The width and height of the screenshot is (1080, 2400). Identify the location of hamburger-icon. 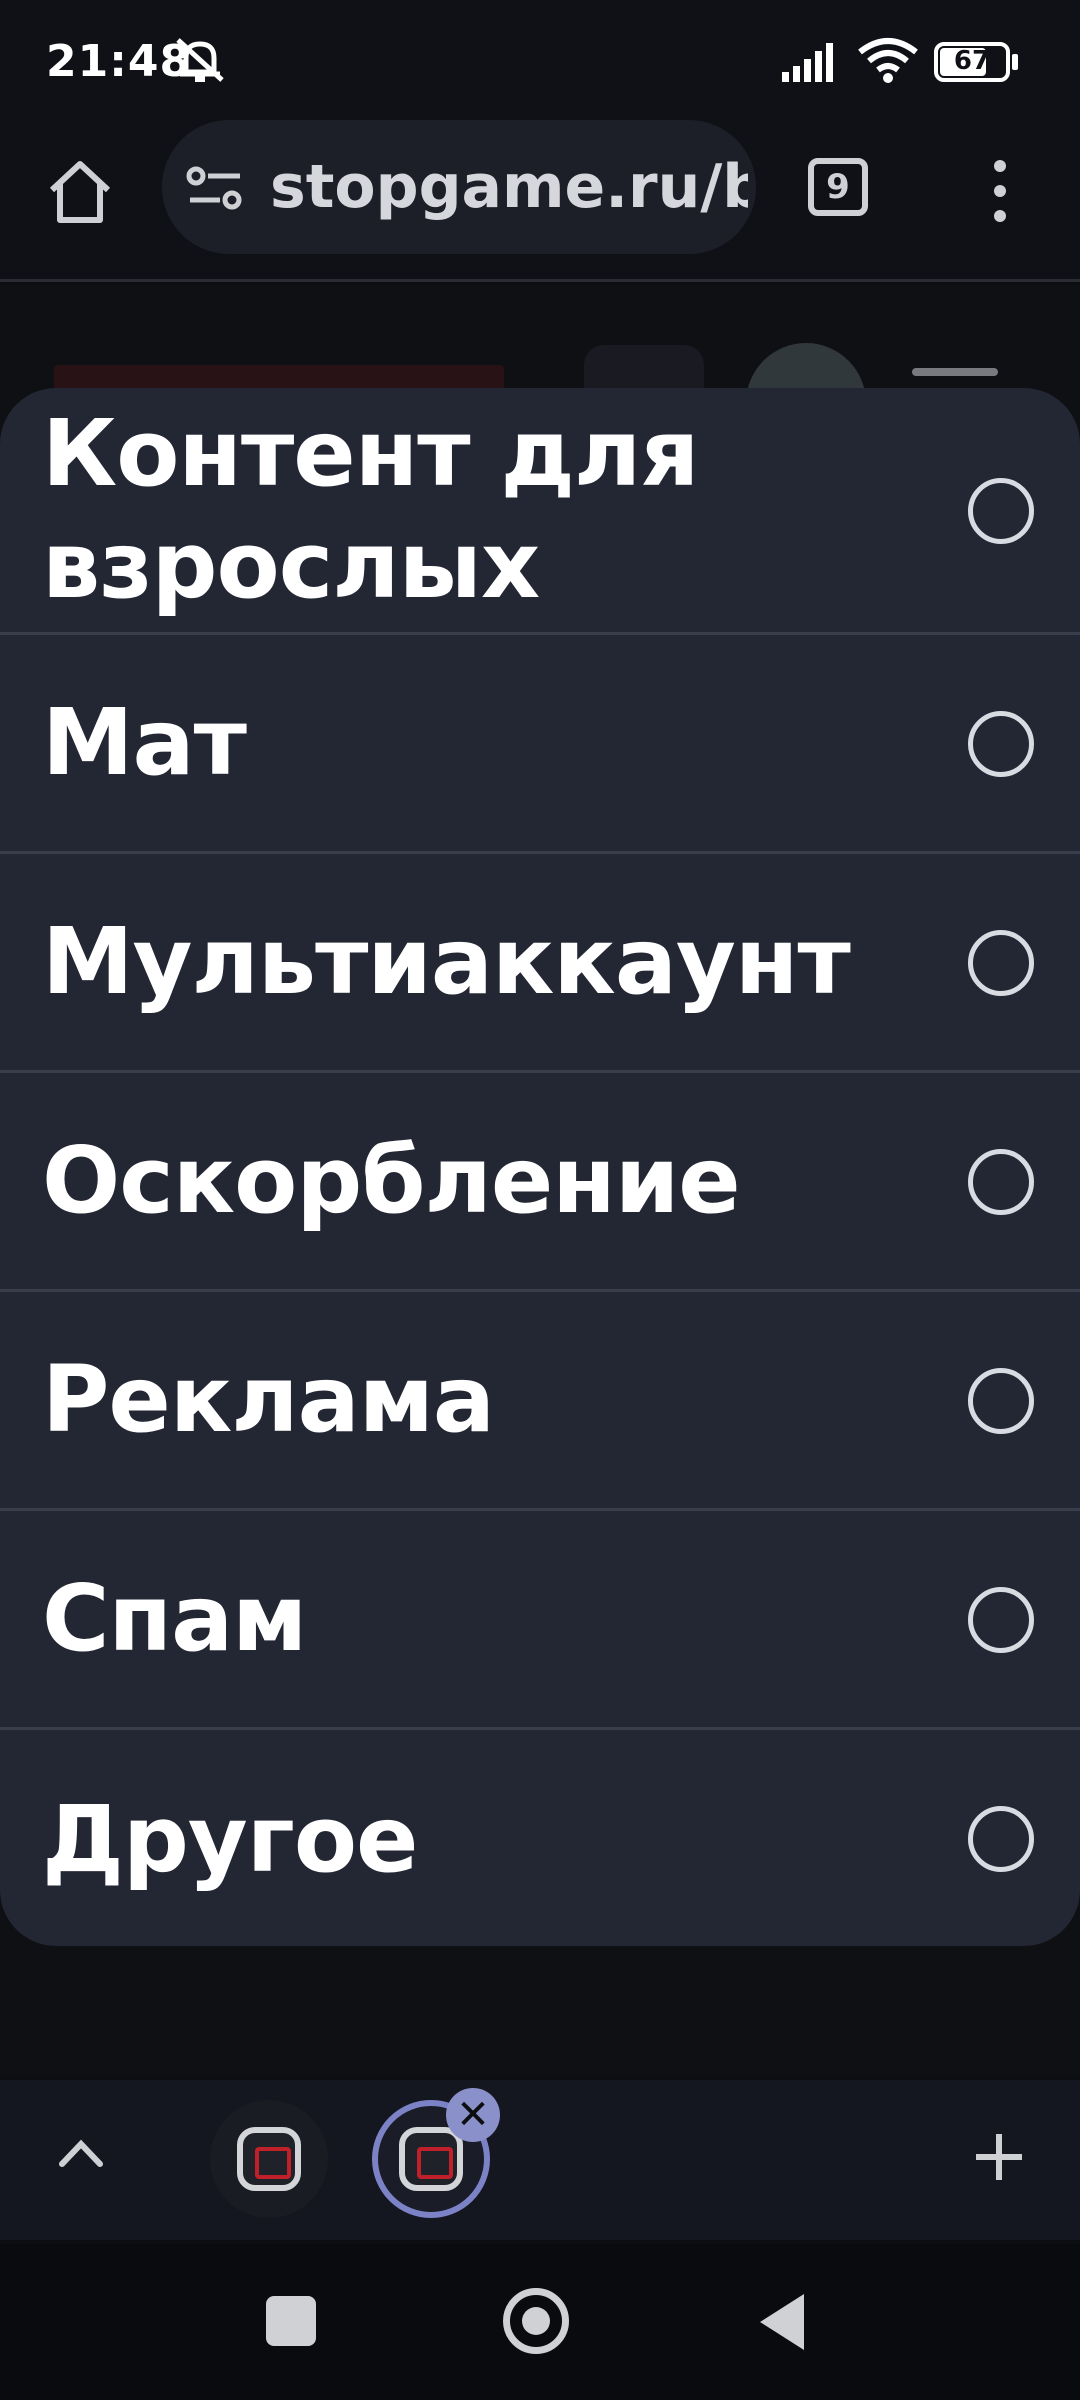
(955, 372).